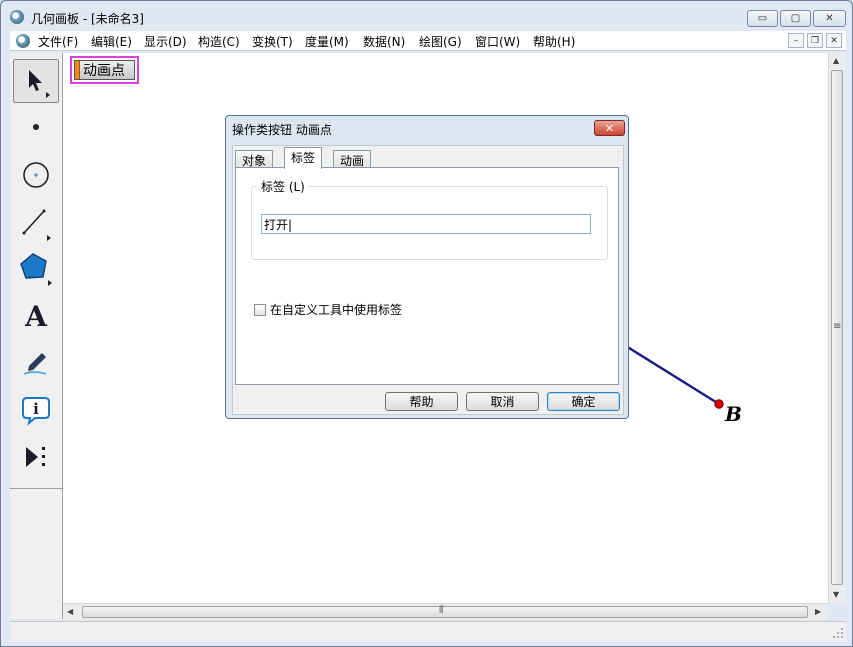  I want to click on marker-pen-icon, so click(35, 364).